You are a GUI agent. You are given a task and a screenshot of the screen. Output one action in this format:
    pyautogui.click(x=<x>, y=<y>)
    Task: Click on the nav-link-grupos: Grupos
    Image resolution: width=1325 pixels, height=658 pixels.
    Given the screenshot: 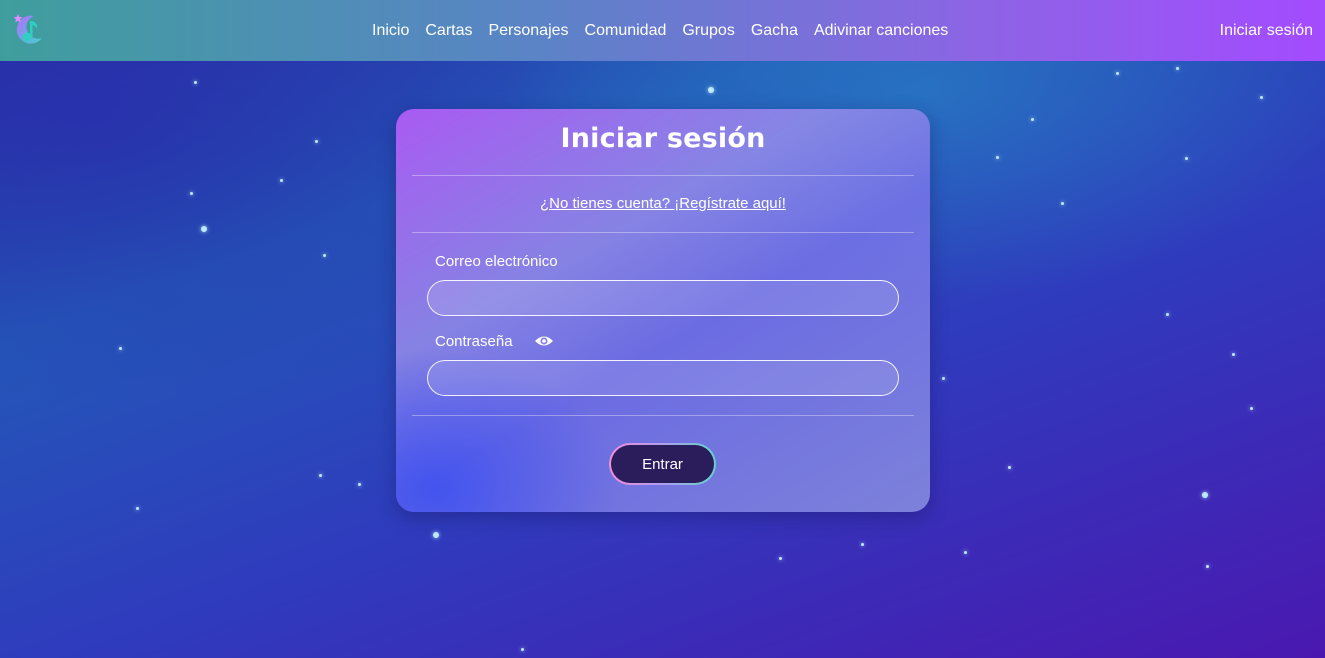 What is the action you would take?
    pyautogui.click(x=708, y=31)
    